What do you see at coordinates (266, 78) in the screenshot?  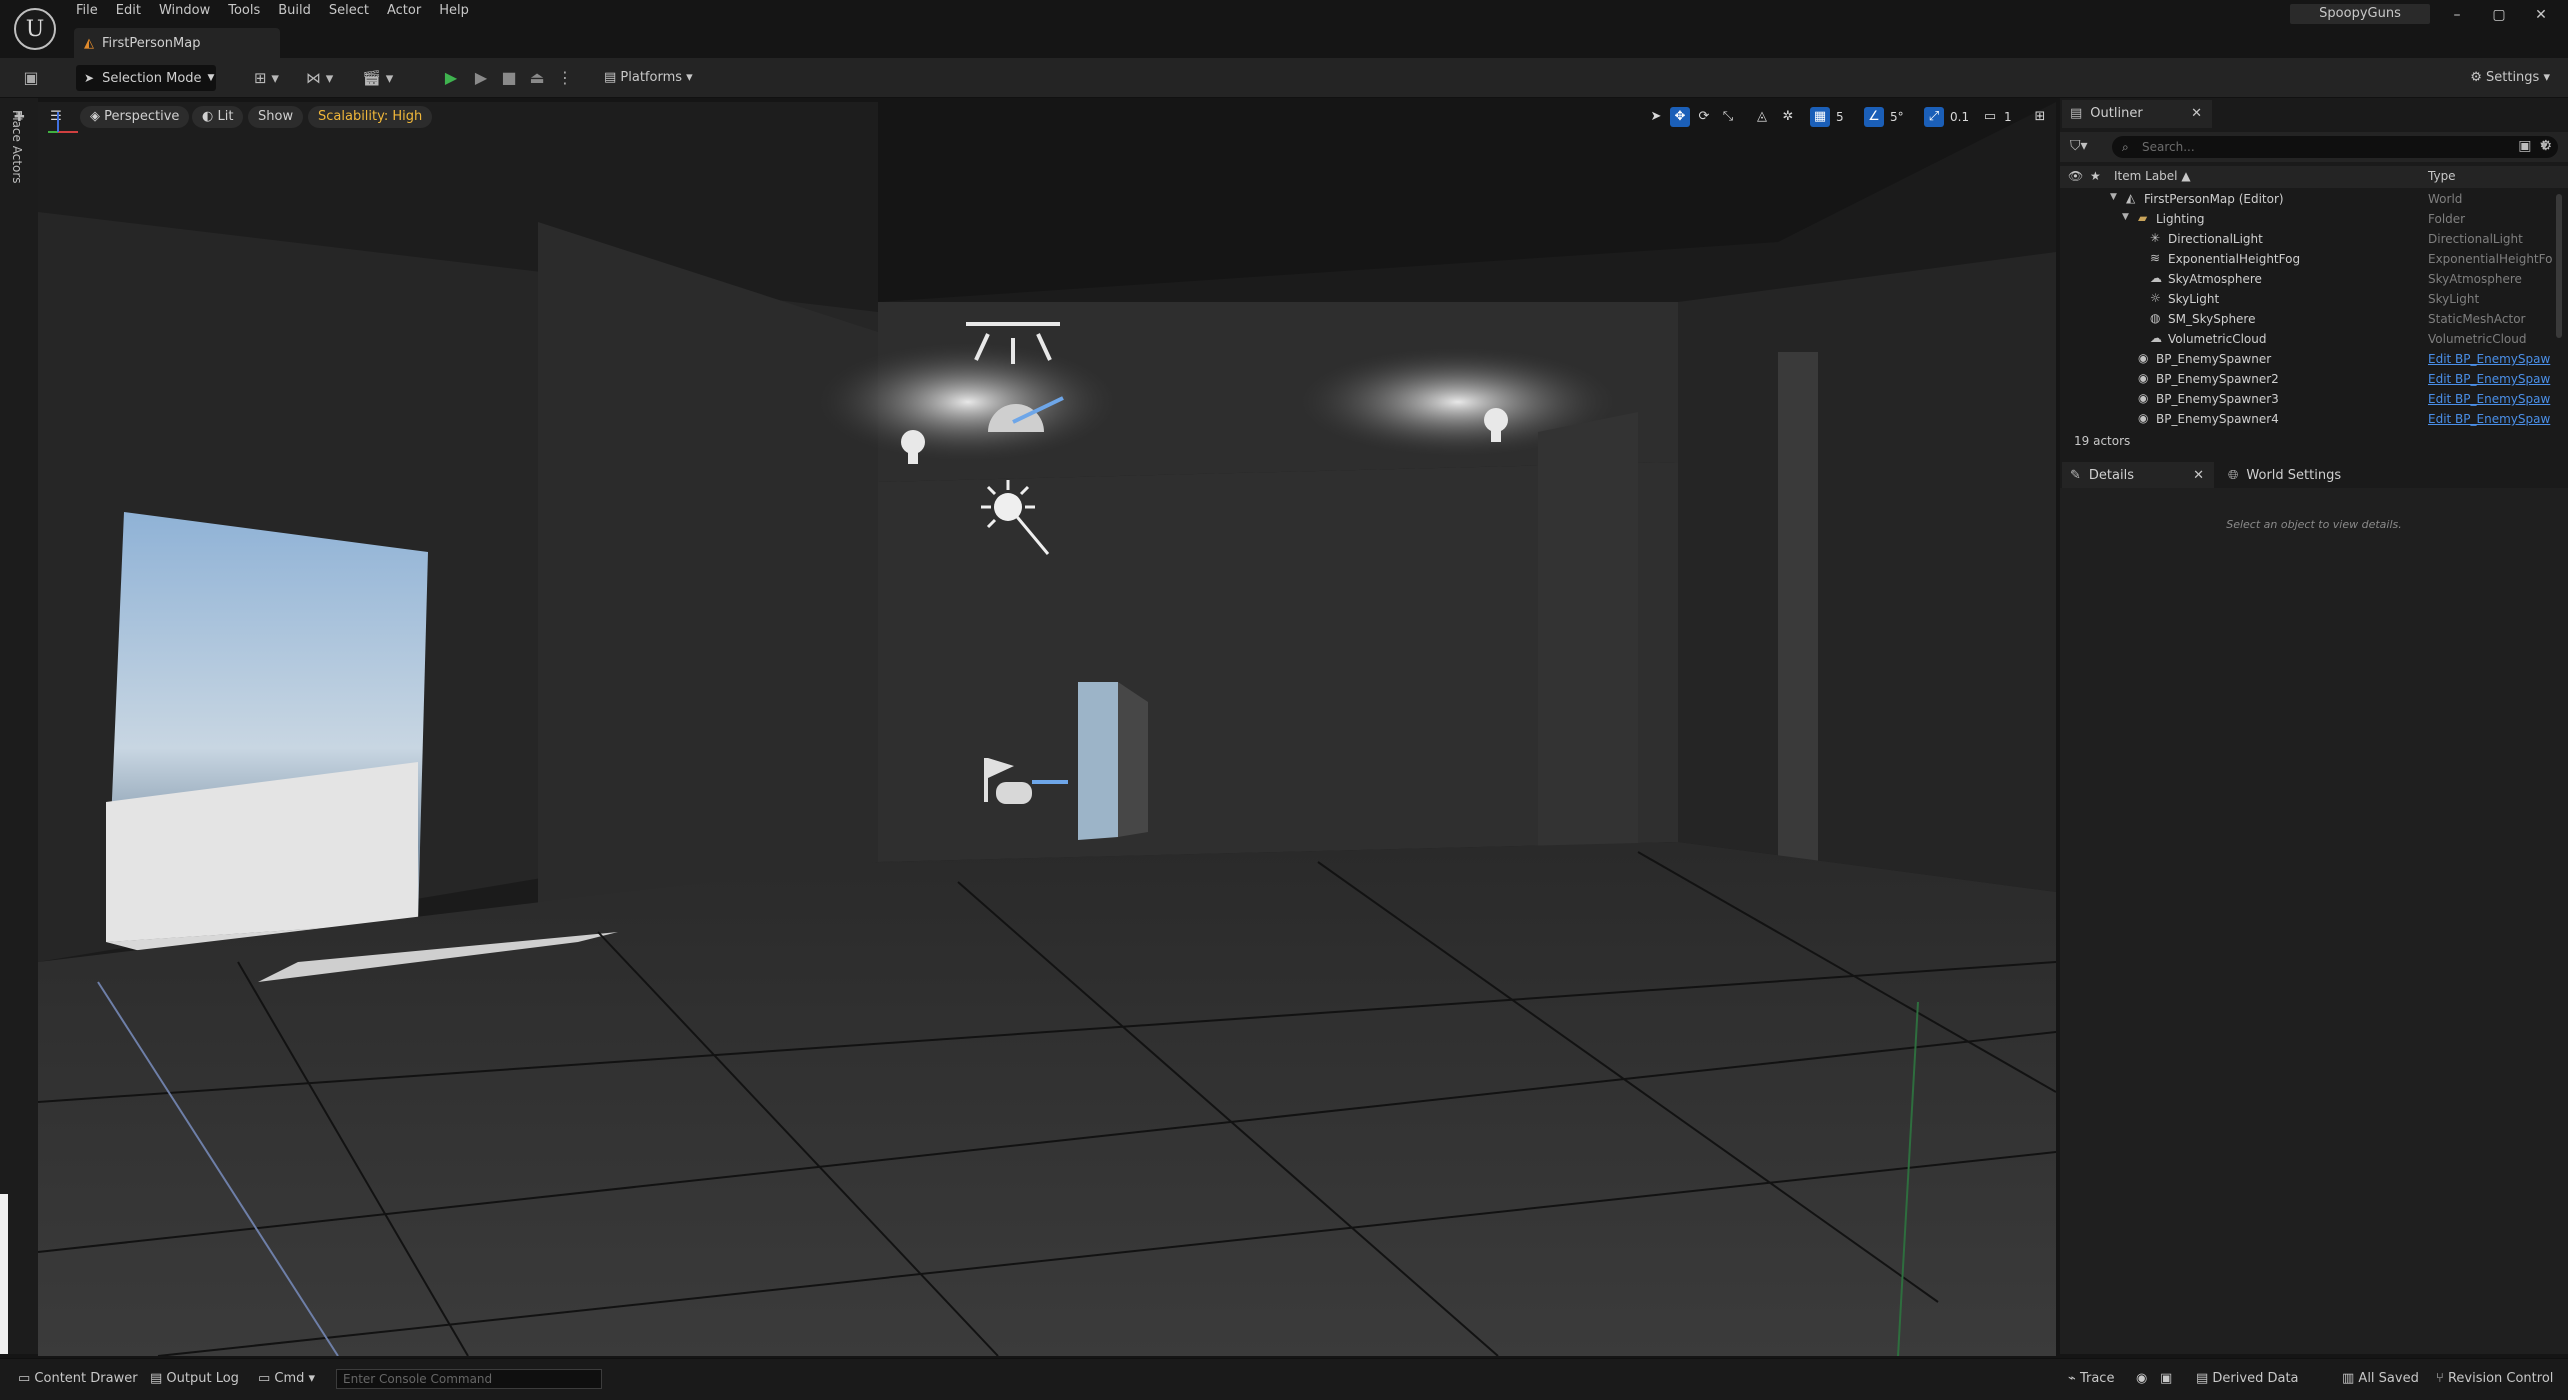 I see `add-actor-icon: ⊞ ▾` at bounding box center [266, 78].